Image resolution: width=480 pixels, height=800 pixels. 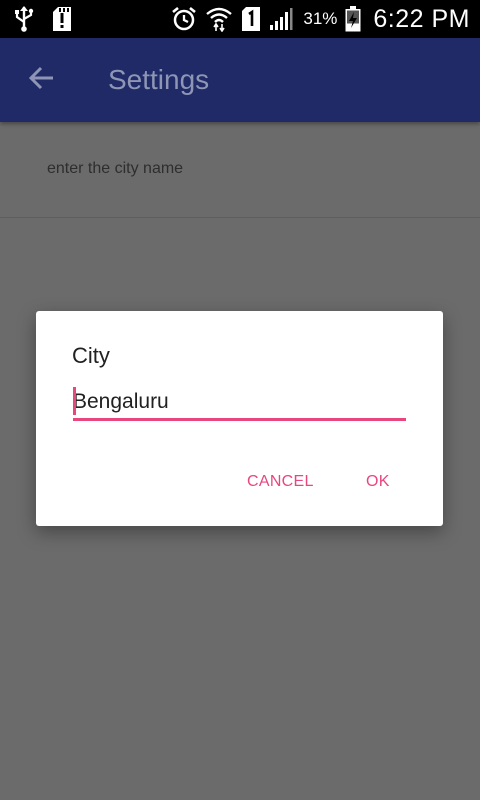 I want to click on arrow-back-icon, so click(x=41, y=80).